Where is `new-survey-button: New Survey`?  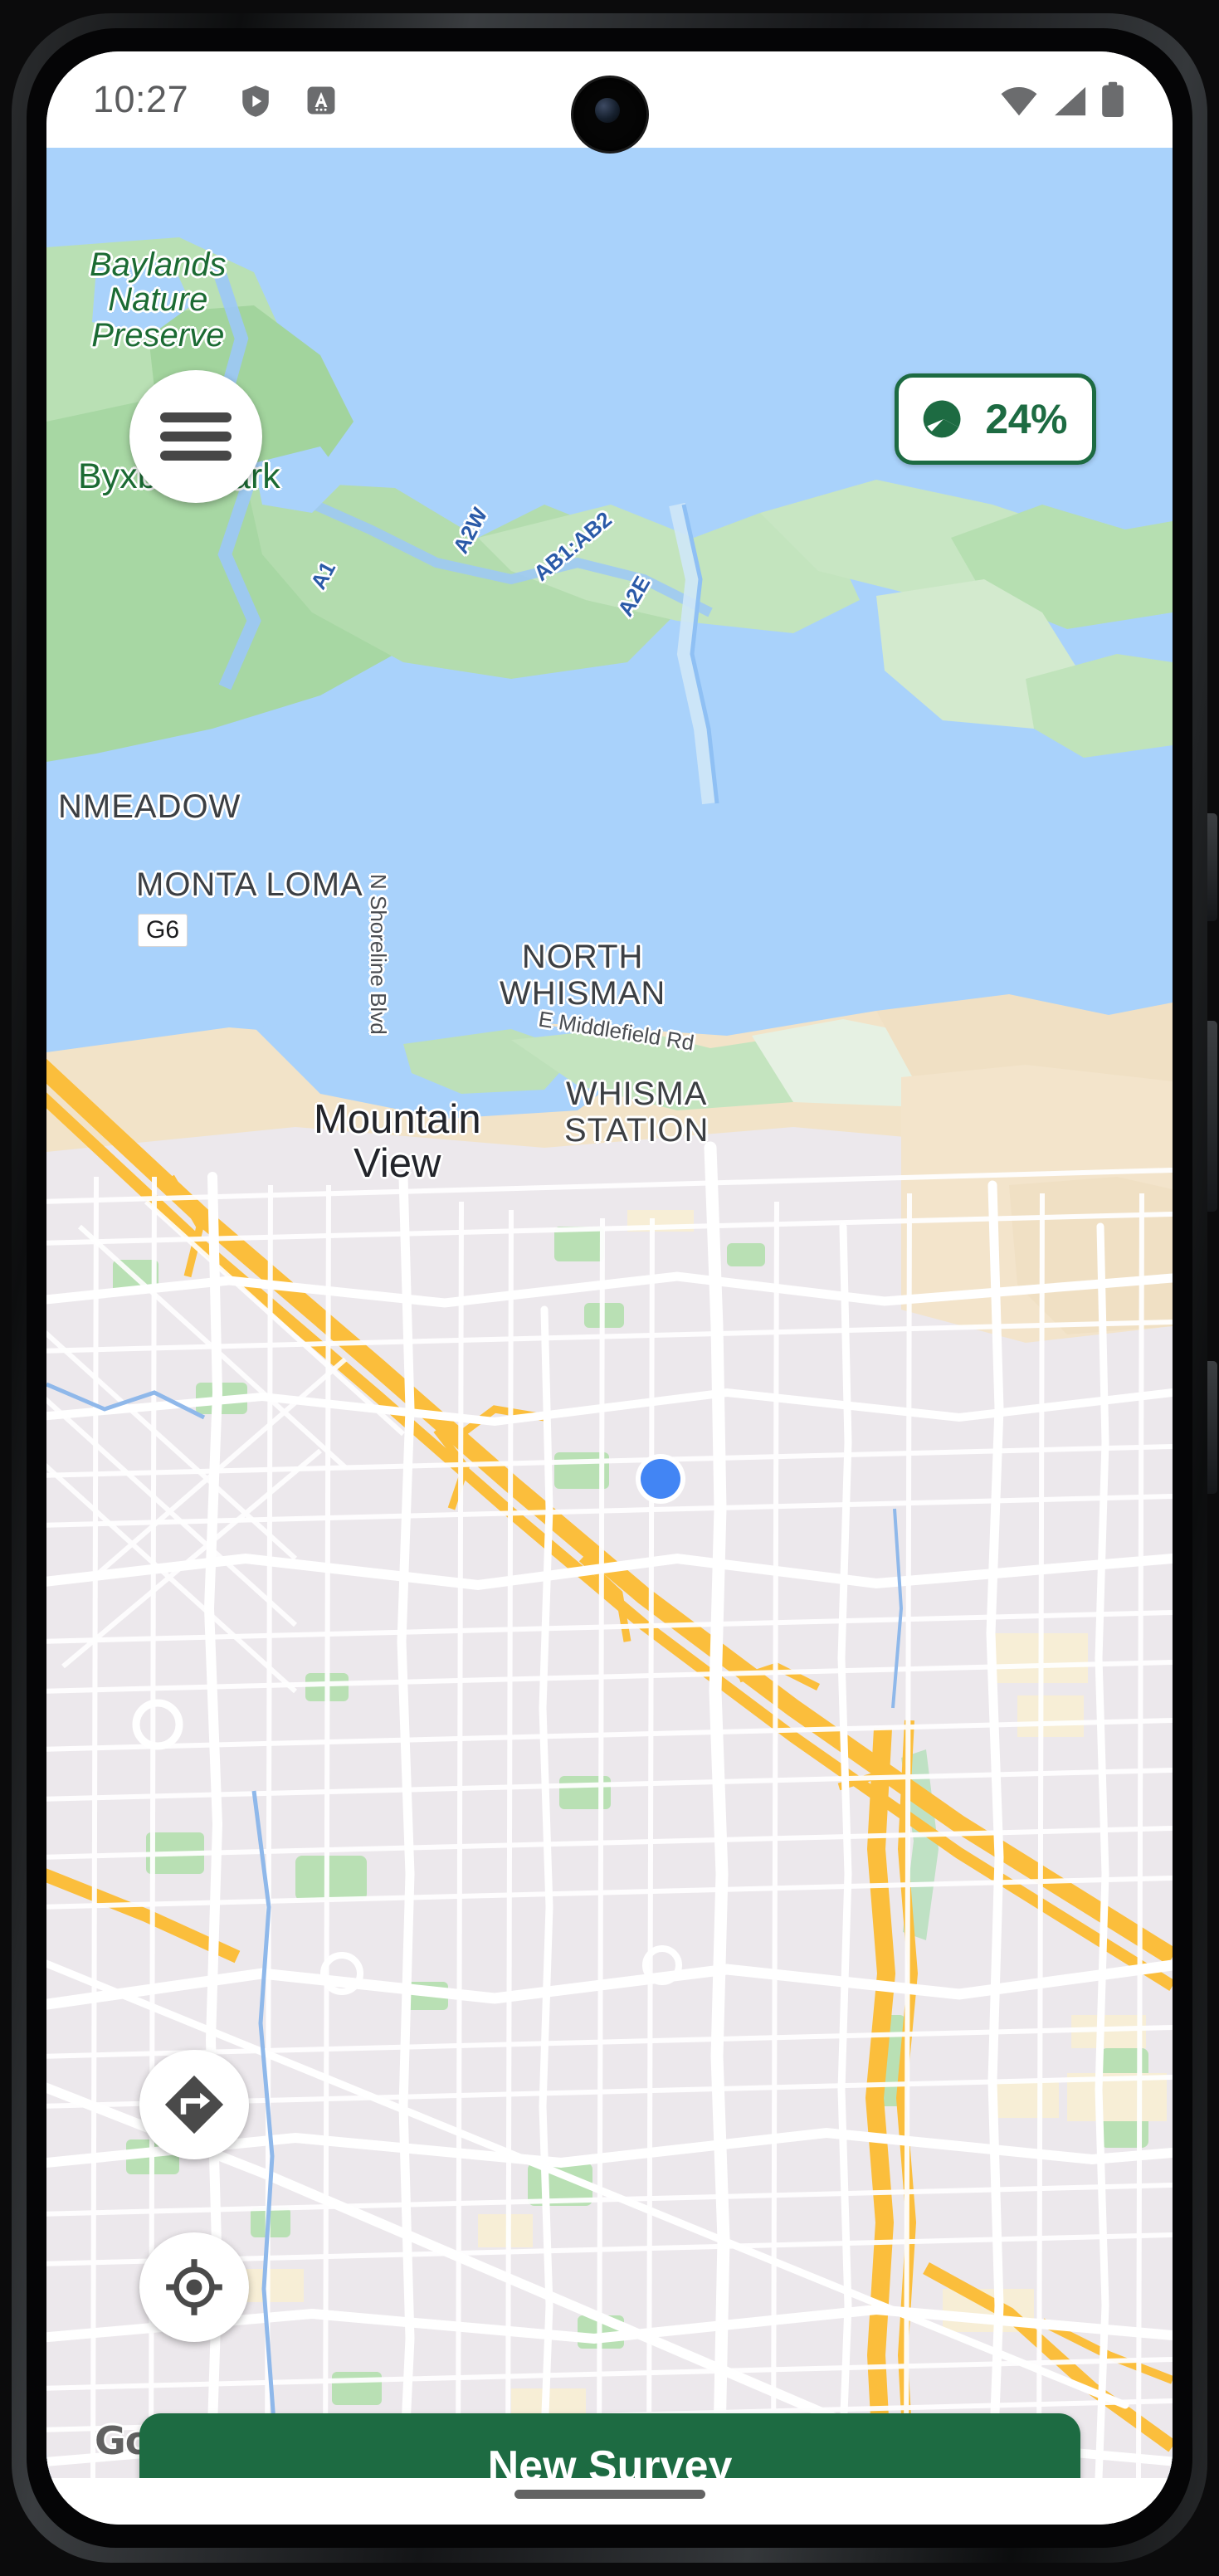 new-survey-button: New Survey is located at coordinates (609, 2446).